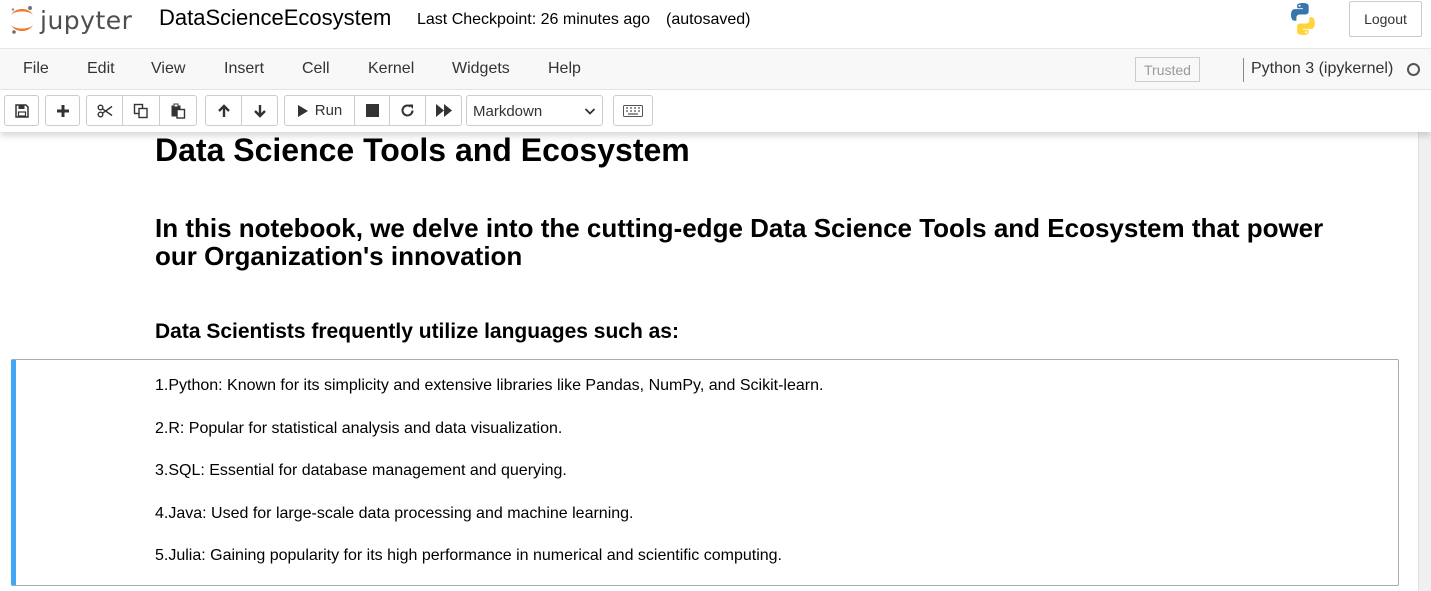  What do you see at coordinates (1413, 69) in the screenshot?
I see `kernel-idle-icon` at bounding box center [1413, 69].